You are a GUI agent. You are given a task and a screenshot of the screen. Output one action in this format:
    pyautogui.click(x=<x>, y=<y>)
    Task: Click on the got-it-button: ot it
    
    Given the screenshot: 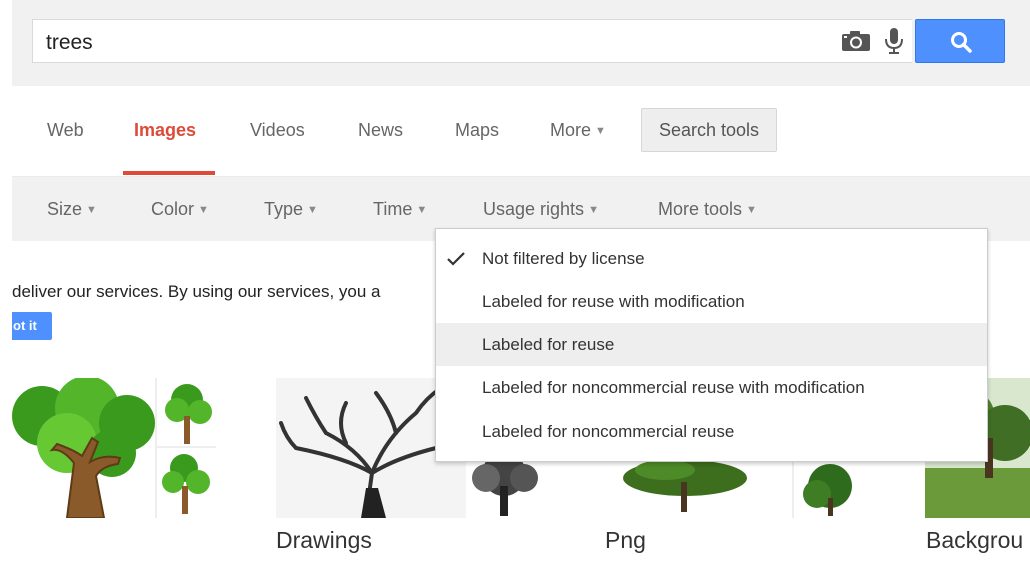 What is the action you would take?
    pyautogui.click(x=32, y=326)
    